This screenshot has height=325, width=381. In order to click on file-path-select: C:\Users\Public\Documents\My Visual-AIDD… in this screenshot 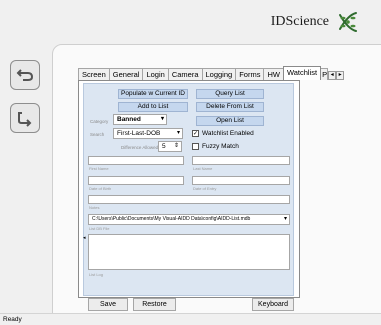, I will do `click(189, 219)`.